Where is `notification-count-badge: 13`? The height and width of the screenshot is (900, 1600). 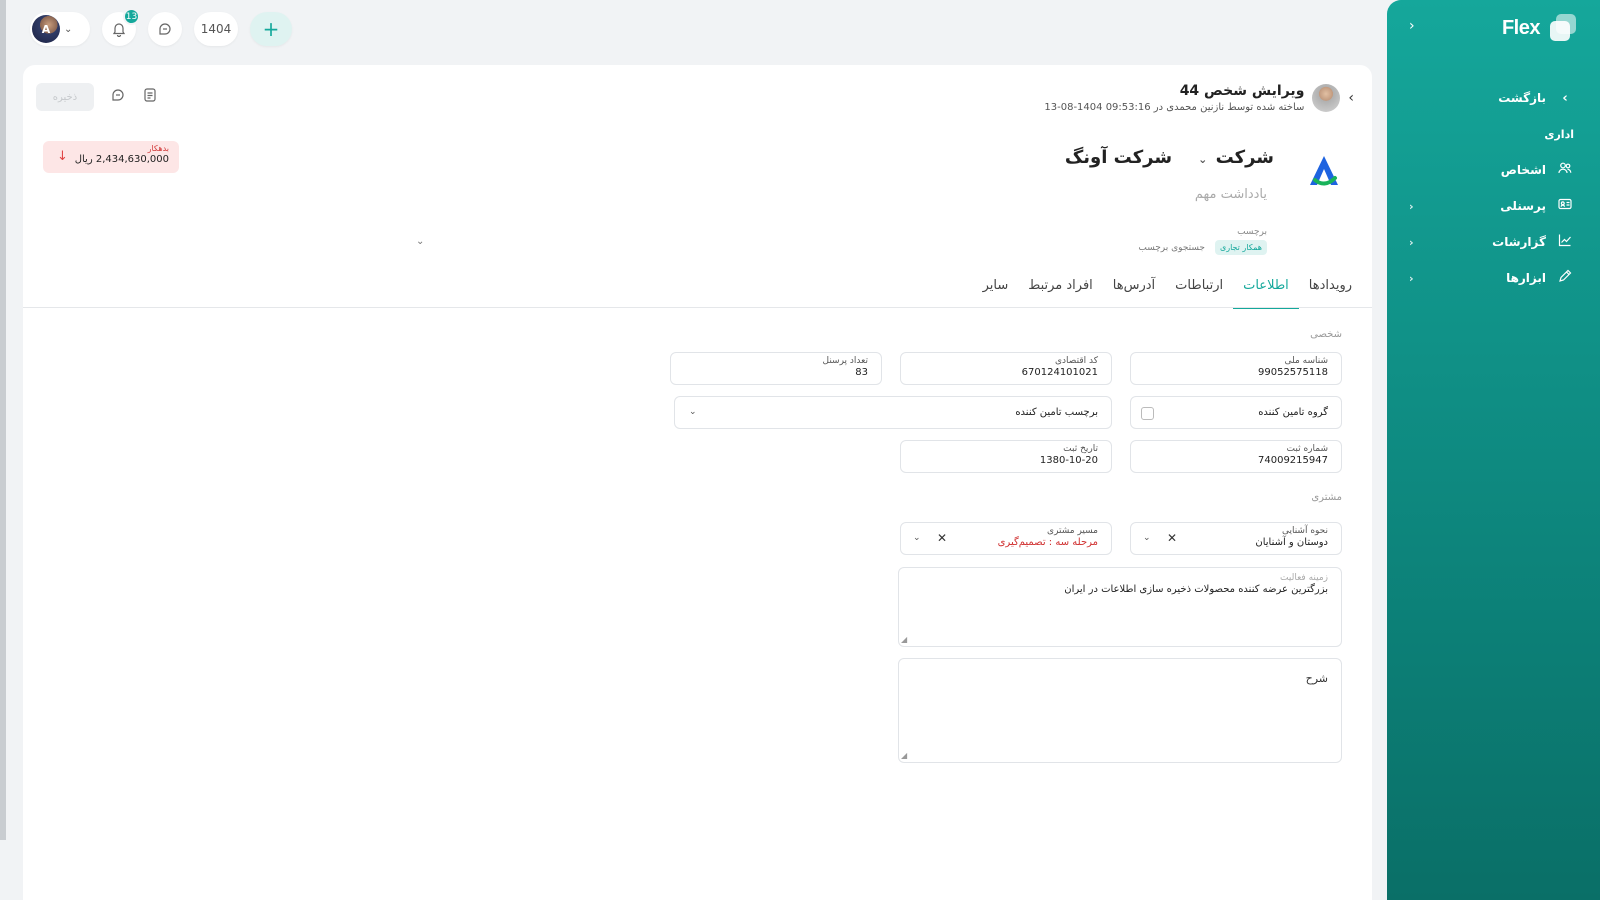 notification-count-badge: 13 is located at coordinates (131, 16).